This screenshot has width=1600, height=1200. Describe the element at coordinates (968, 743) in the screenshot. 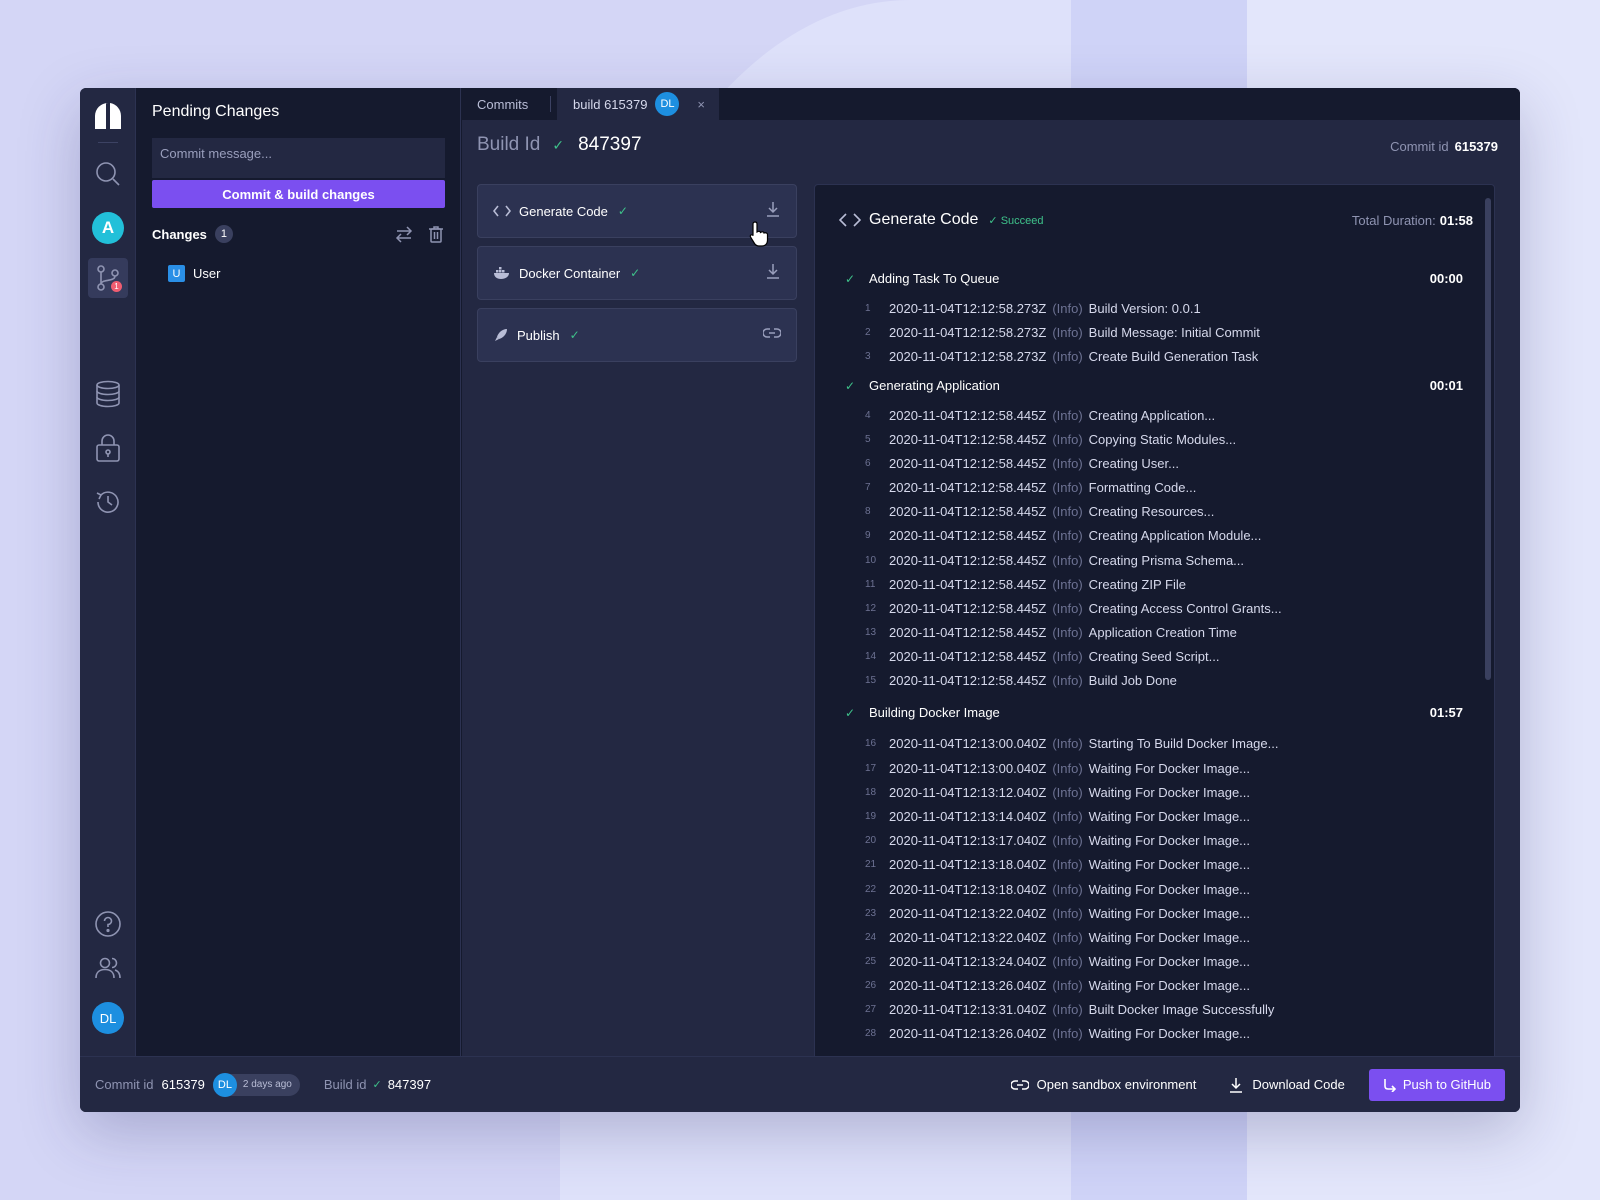

I see `line-timestamp: 2020-11-04T12:13:00.040Z` at that location.